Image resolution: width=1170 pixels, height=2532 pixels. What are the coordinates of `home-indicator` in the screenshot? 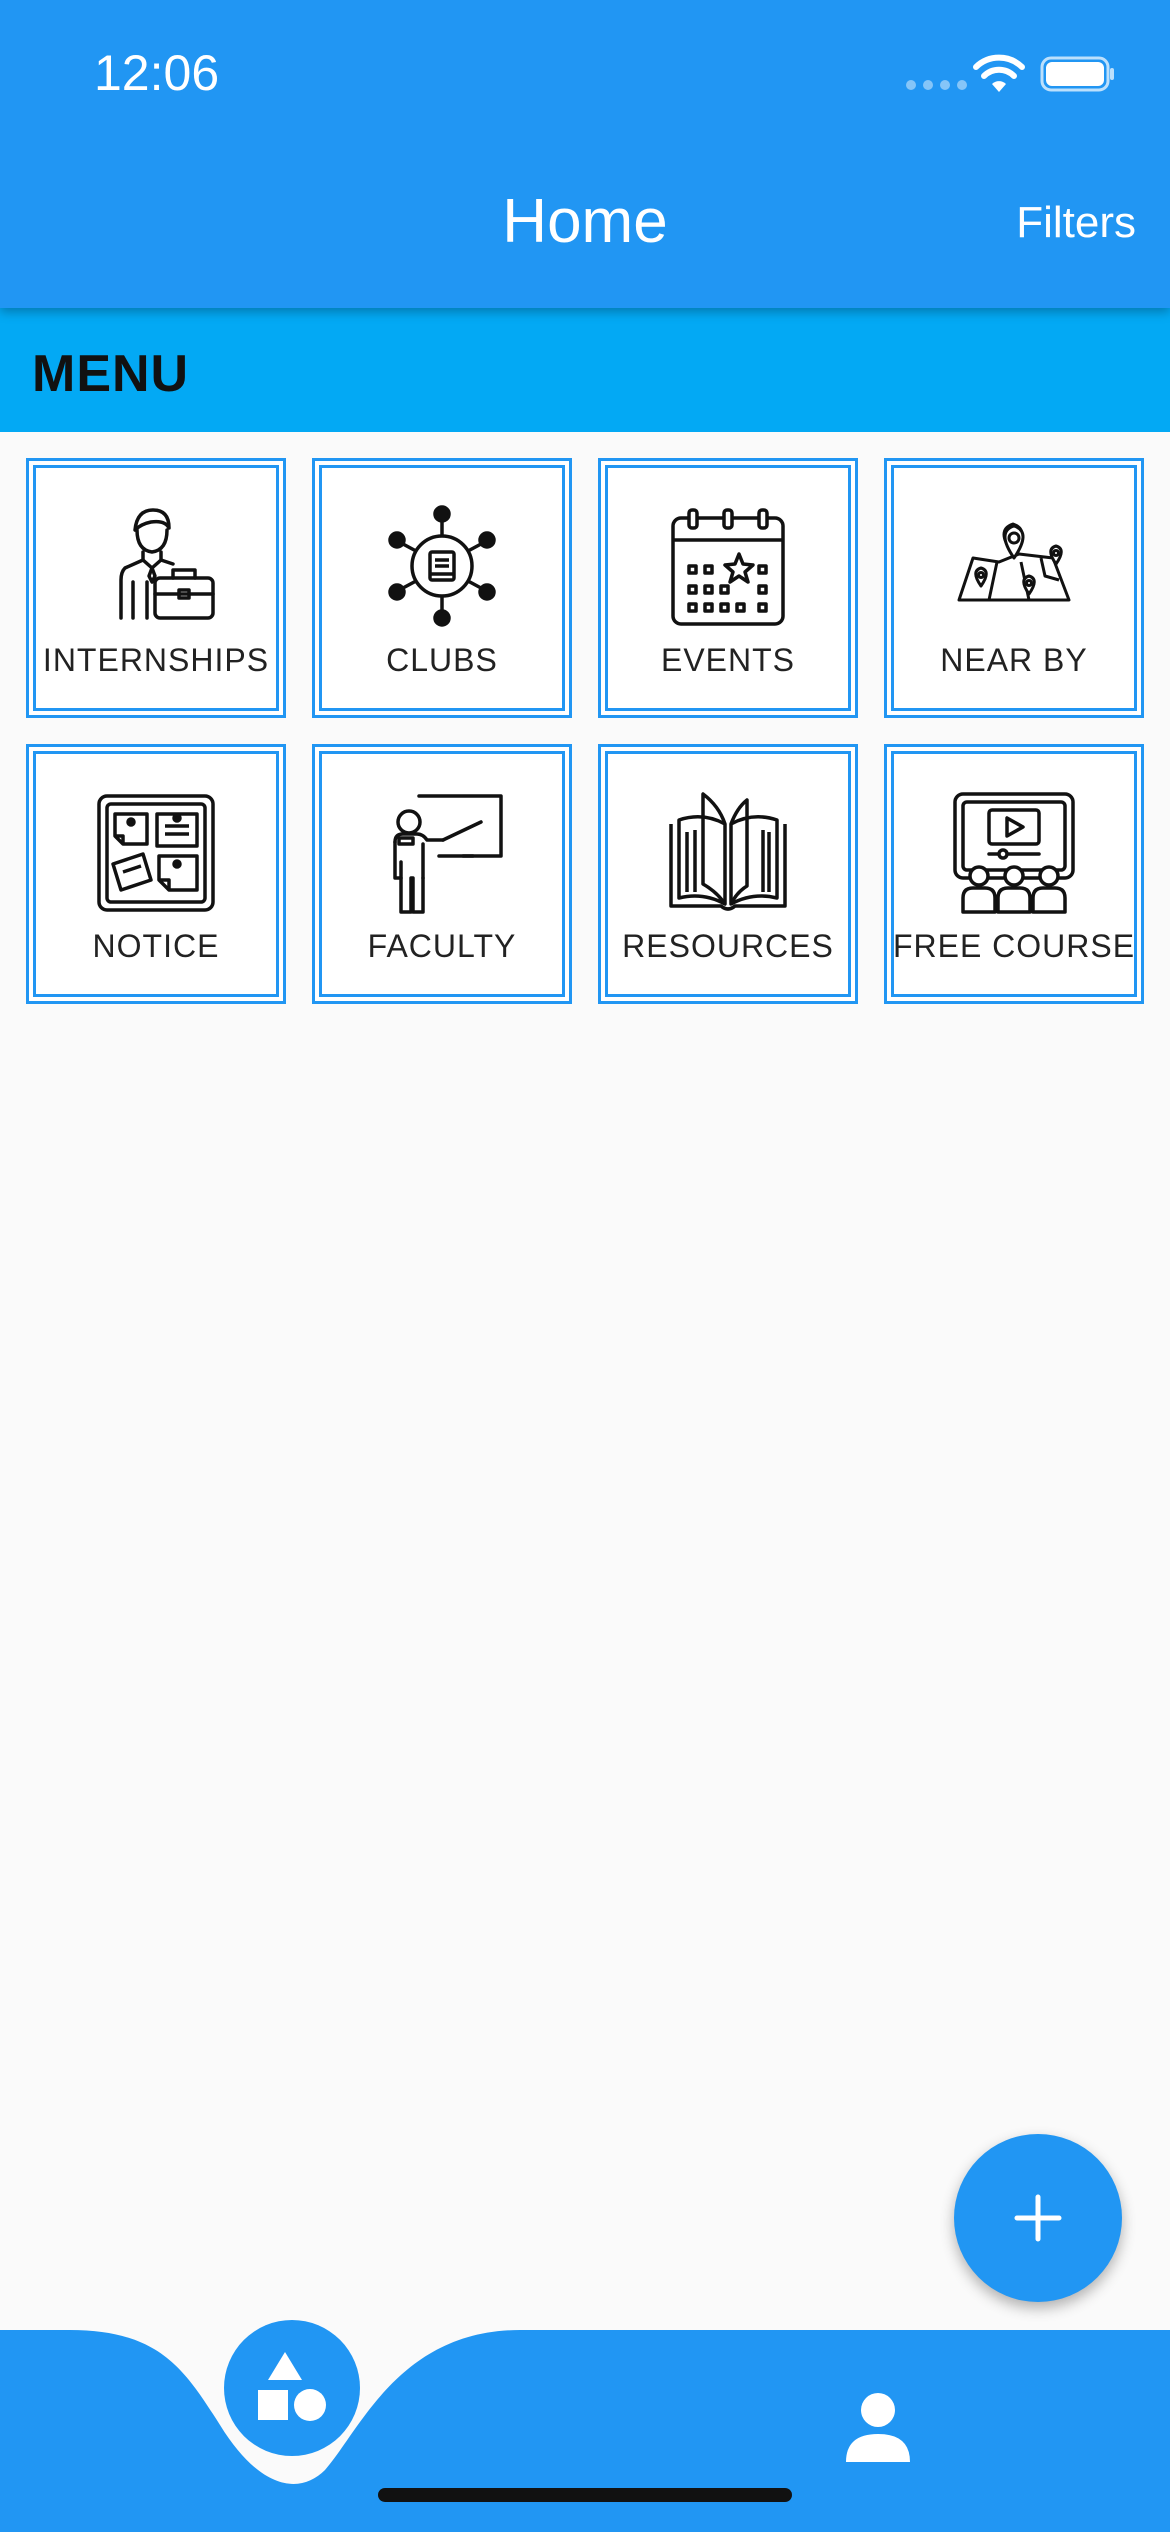 It's located at (585, 2495).